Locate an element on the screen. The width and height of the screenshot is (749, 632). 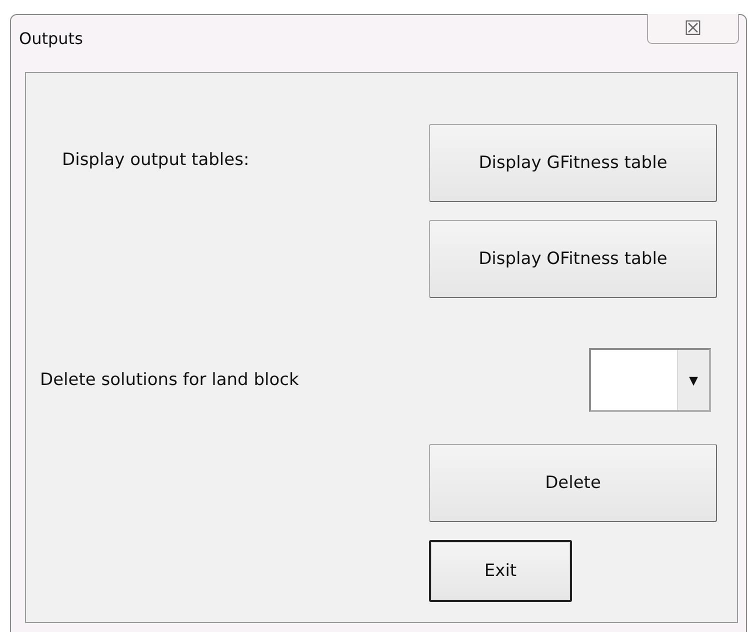
delete-label: Delete solutions for land block is located at coordinates (169, 380).